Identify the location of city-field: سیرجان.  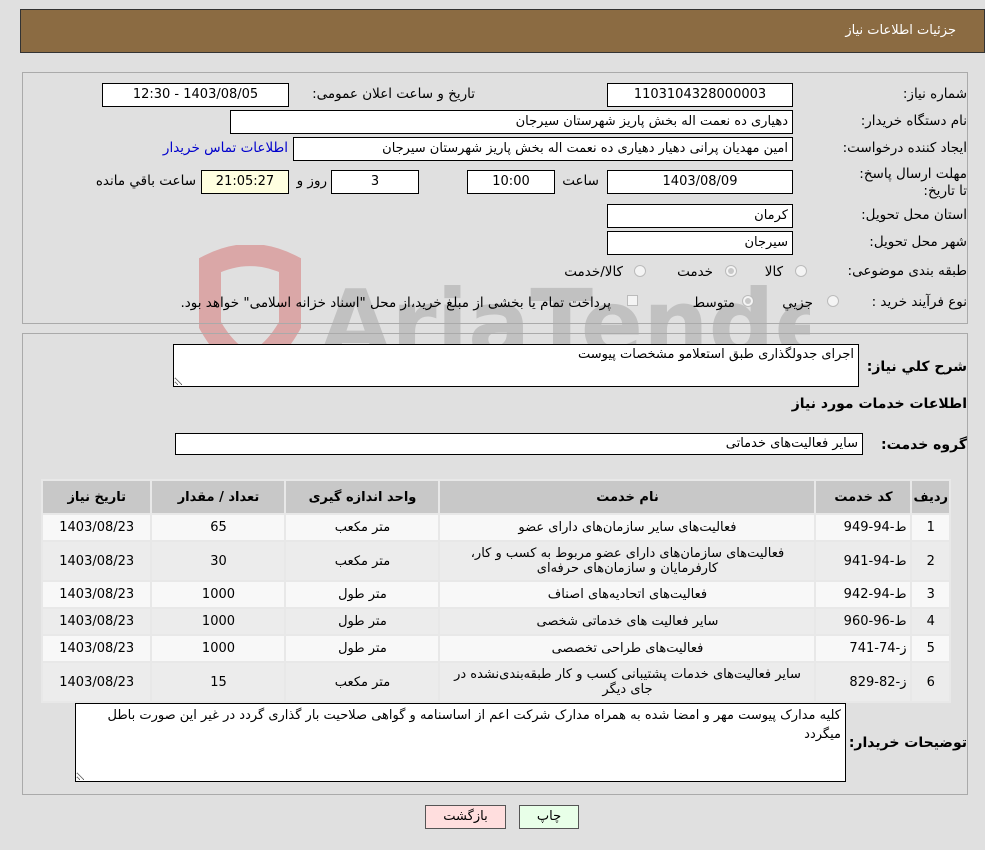
(700, 243).